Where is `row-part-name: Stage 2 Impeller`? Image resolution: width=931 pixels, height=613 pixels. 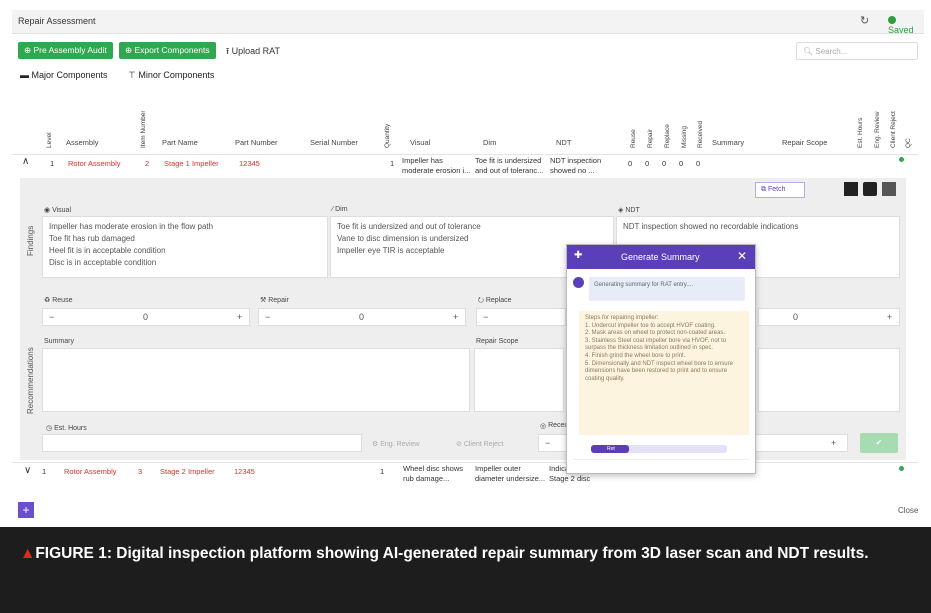
row-part-name: Stage 2 Impeller is located at coordinates (187, 472).